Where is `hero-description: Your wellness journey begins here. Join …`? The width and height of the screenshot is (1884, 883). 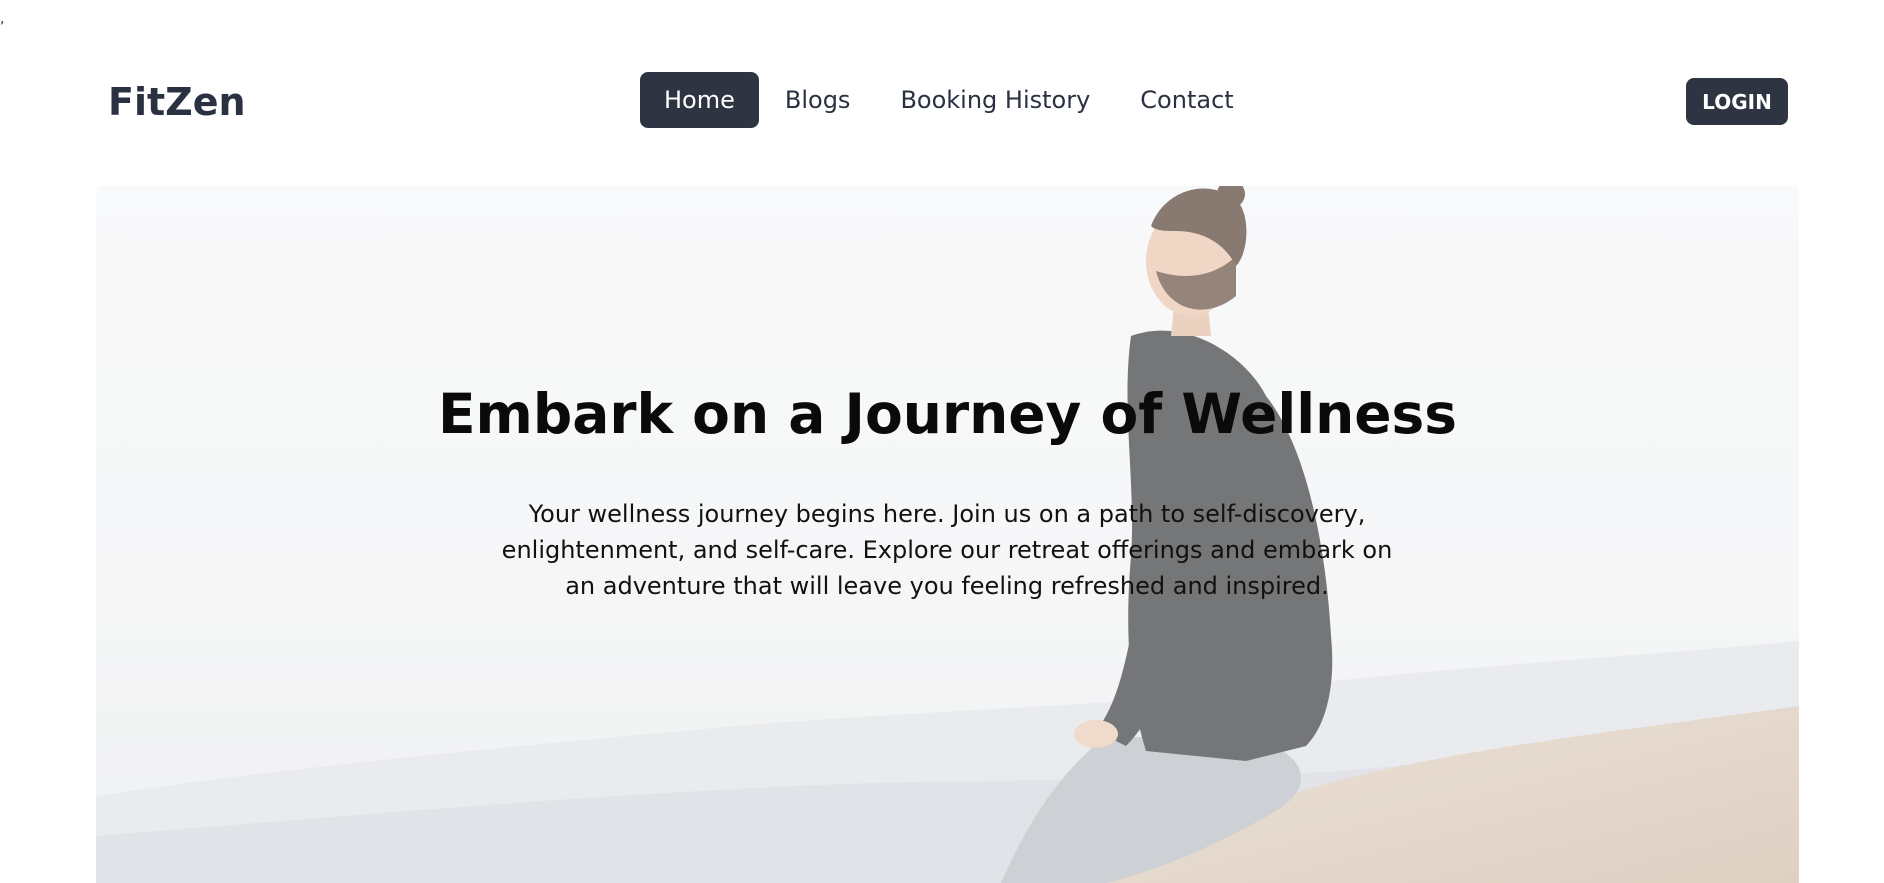 hero-description: Your wellness journey begins here. Join … is located at coordinates (947, 550).